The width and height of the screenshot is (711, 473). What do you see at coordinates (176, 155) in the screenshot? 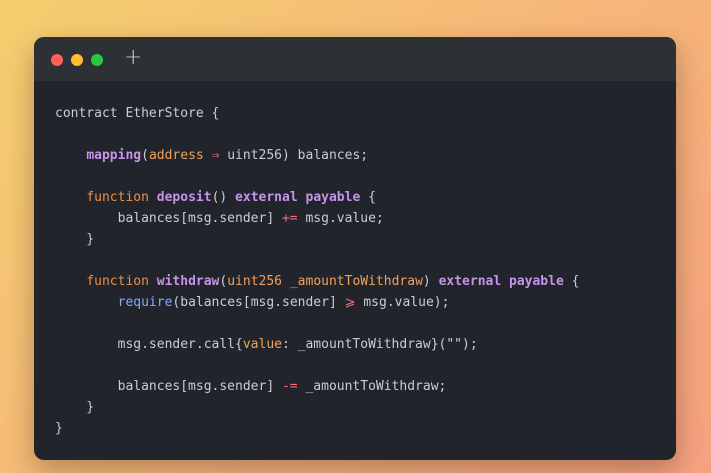
I see `code-token: address` at bounding box center [176, 155].